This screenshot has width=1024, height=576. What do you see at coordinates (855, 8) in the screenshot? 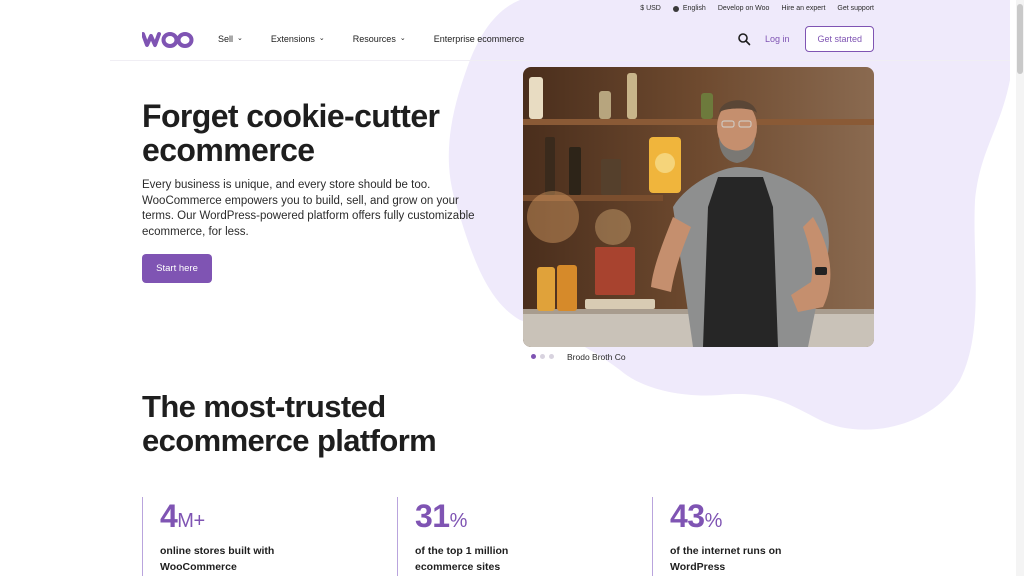
I see `support-link: Get support` at bounding box center [855, 8].